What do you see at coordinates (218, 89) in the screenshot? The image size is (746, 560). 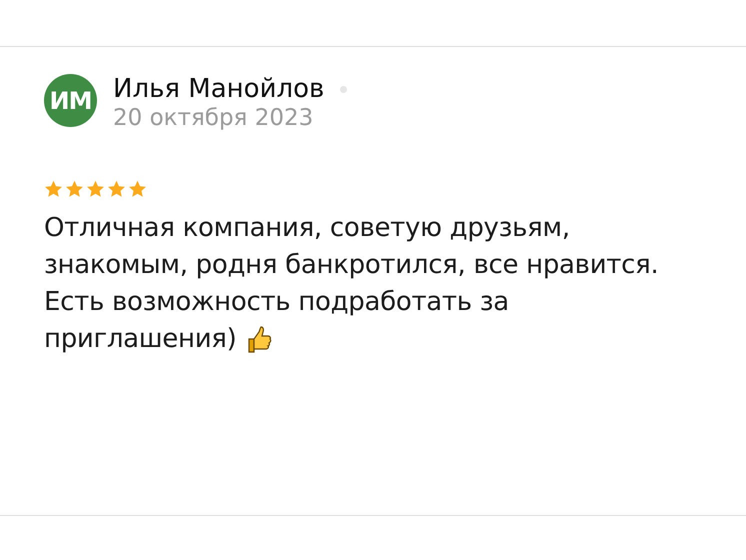 I see `author-name: Илья Манойлов` at bounding box center [218, 89].